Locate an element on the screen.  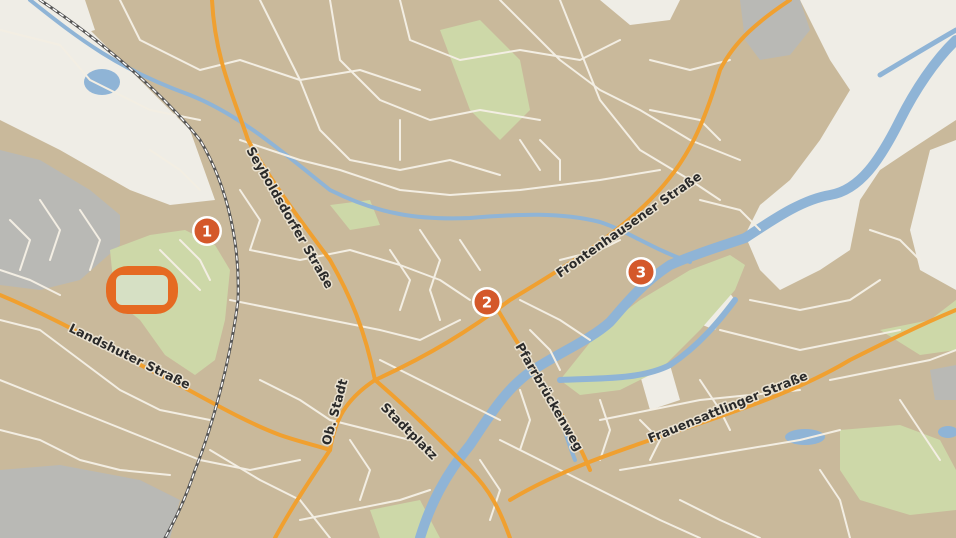
marker-1: 1 is located at coordinates (207, 231).